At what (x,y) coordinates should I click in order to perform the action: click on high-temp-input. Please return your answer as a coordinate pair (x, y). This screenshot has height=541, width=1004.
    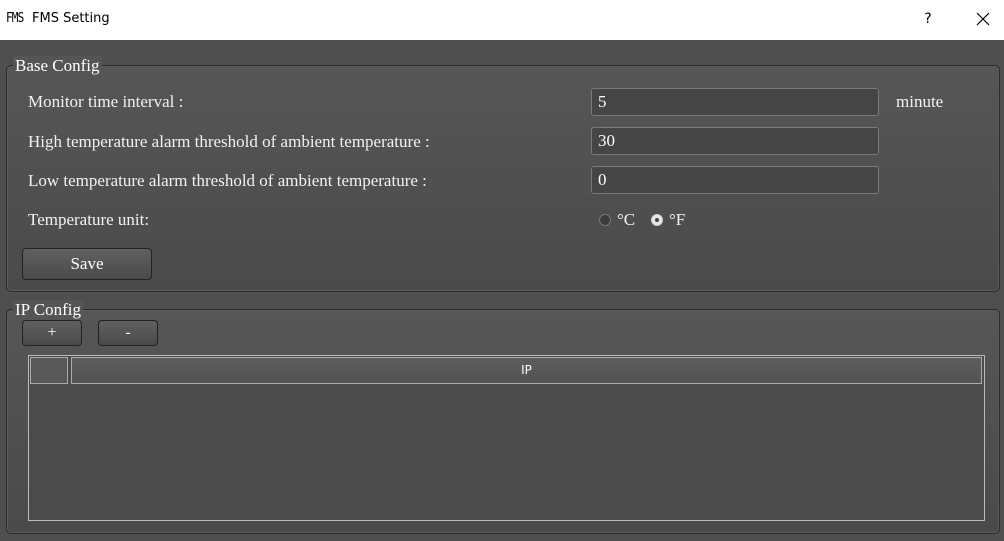
    Looking at the image, I should click on (735, 141).